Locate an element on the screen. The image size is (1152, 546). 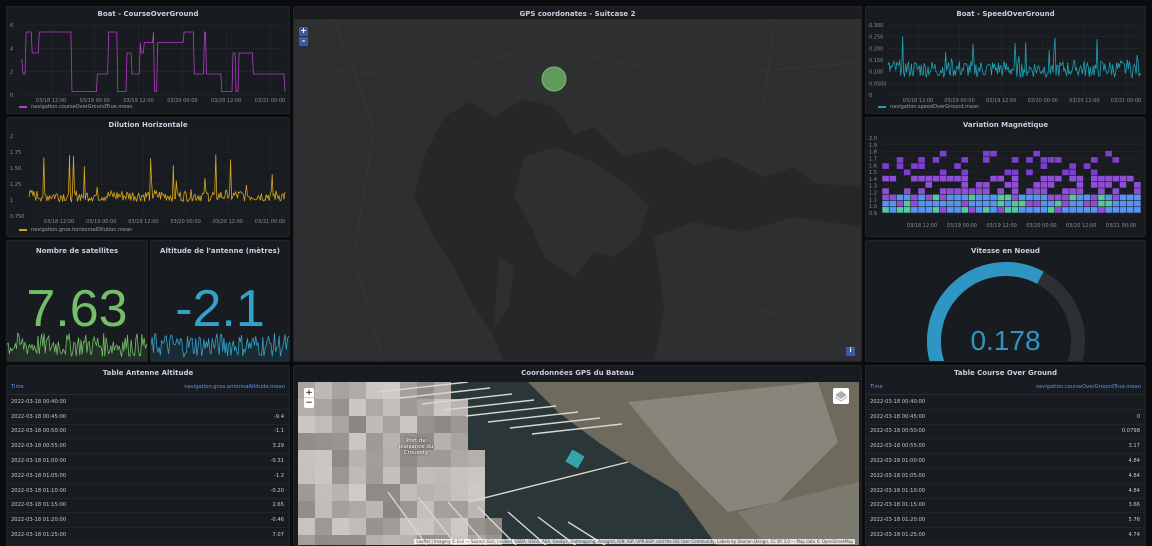
satellite-imagery is located at coordinates (578, 464).